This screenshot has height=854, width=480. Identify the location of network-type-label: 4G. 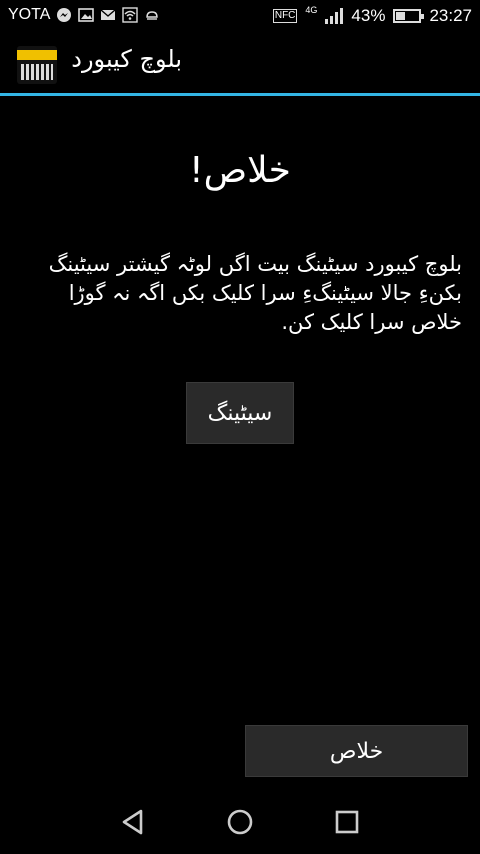
(311, 10).